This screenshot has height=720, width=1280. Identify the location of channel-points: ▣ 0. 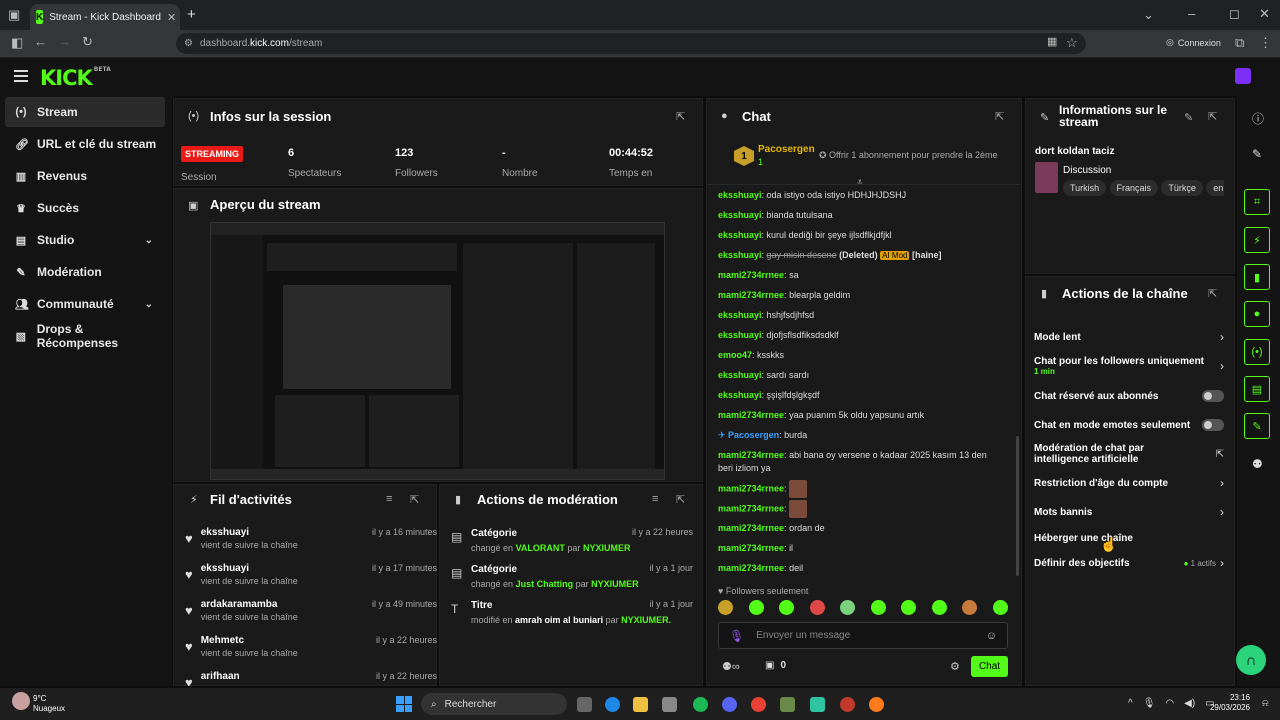
(775, 665).